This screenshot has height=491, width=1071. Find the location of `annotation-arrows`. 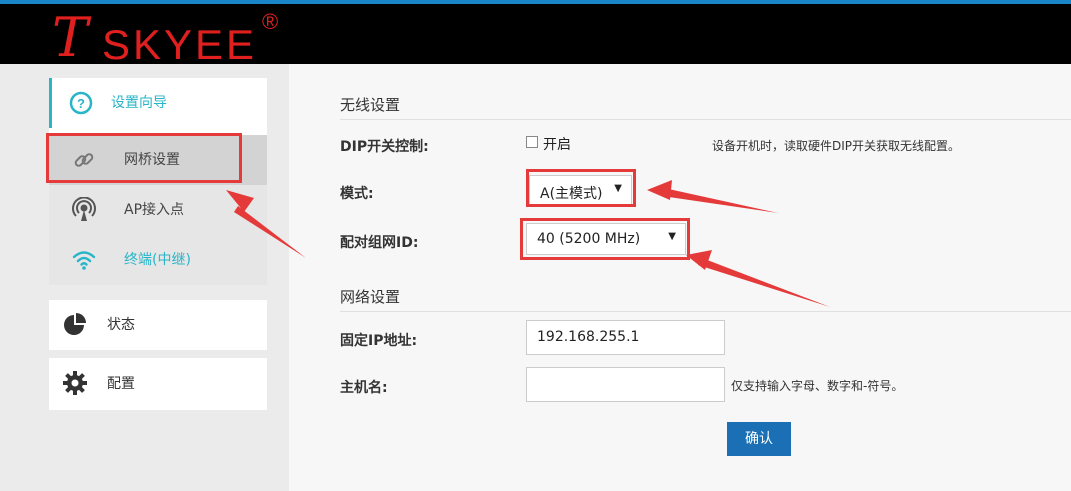

annotation-arrows is located at coordinates (528, 243).